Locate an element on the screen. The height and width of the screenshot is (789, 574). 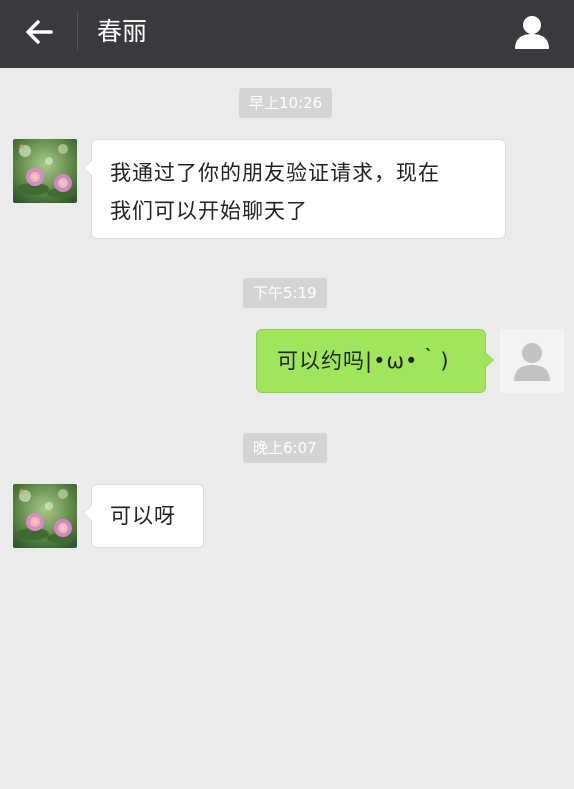
message-text: 可以呀 is located at coordinates (143, 516).